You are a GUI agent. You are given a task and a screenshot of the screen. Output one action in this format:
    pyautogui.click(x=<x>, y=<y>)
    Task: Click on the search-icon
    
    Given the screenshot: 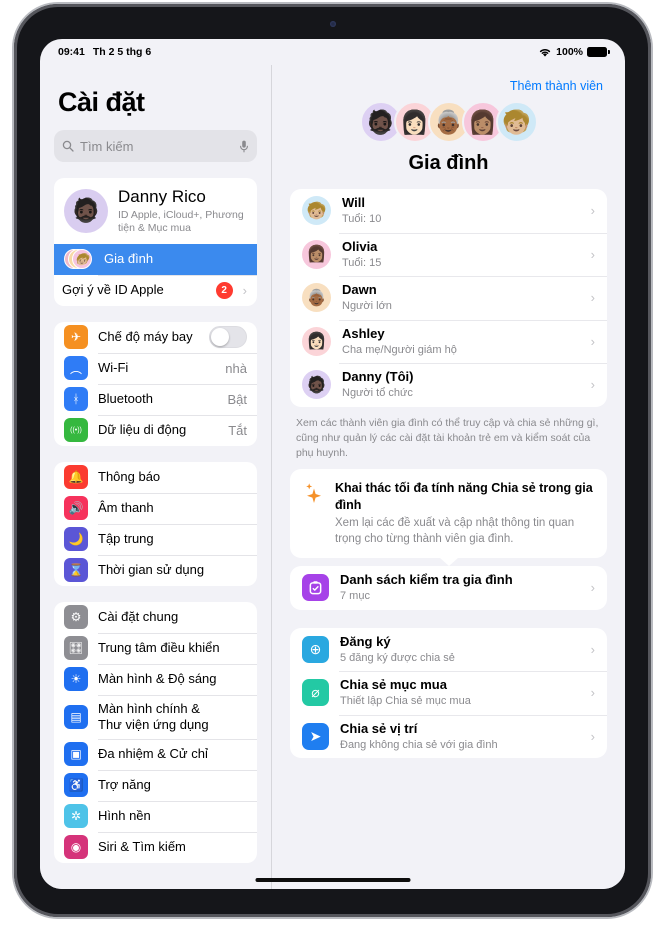 What is the action you would take?
    pyautogui.click(x=68, y=146)
    